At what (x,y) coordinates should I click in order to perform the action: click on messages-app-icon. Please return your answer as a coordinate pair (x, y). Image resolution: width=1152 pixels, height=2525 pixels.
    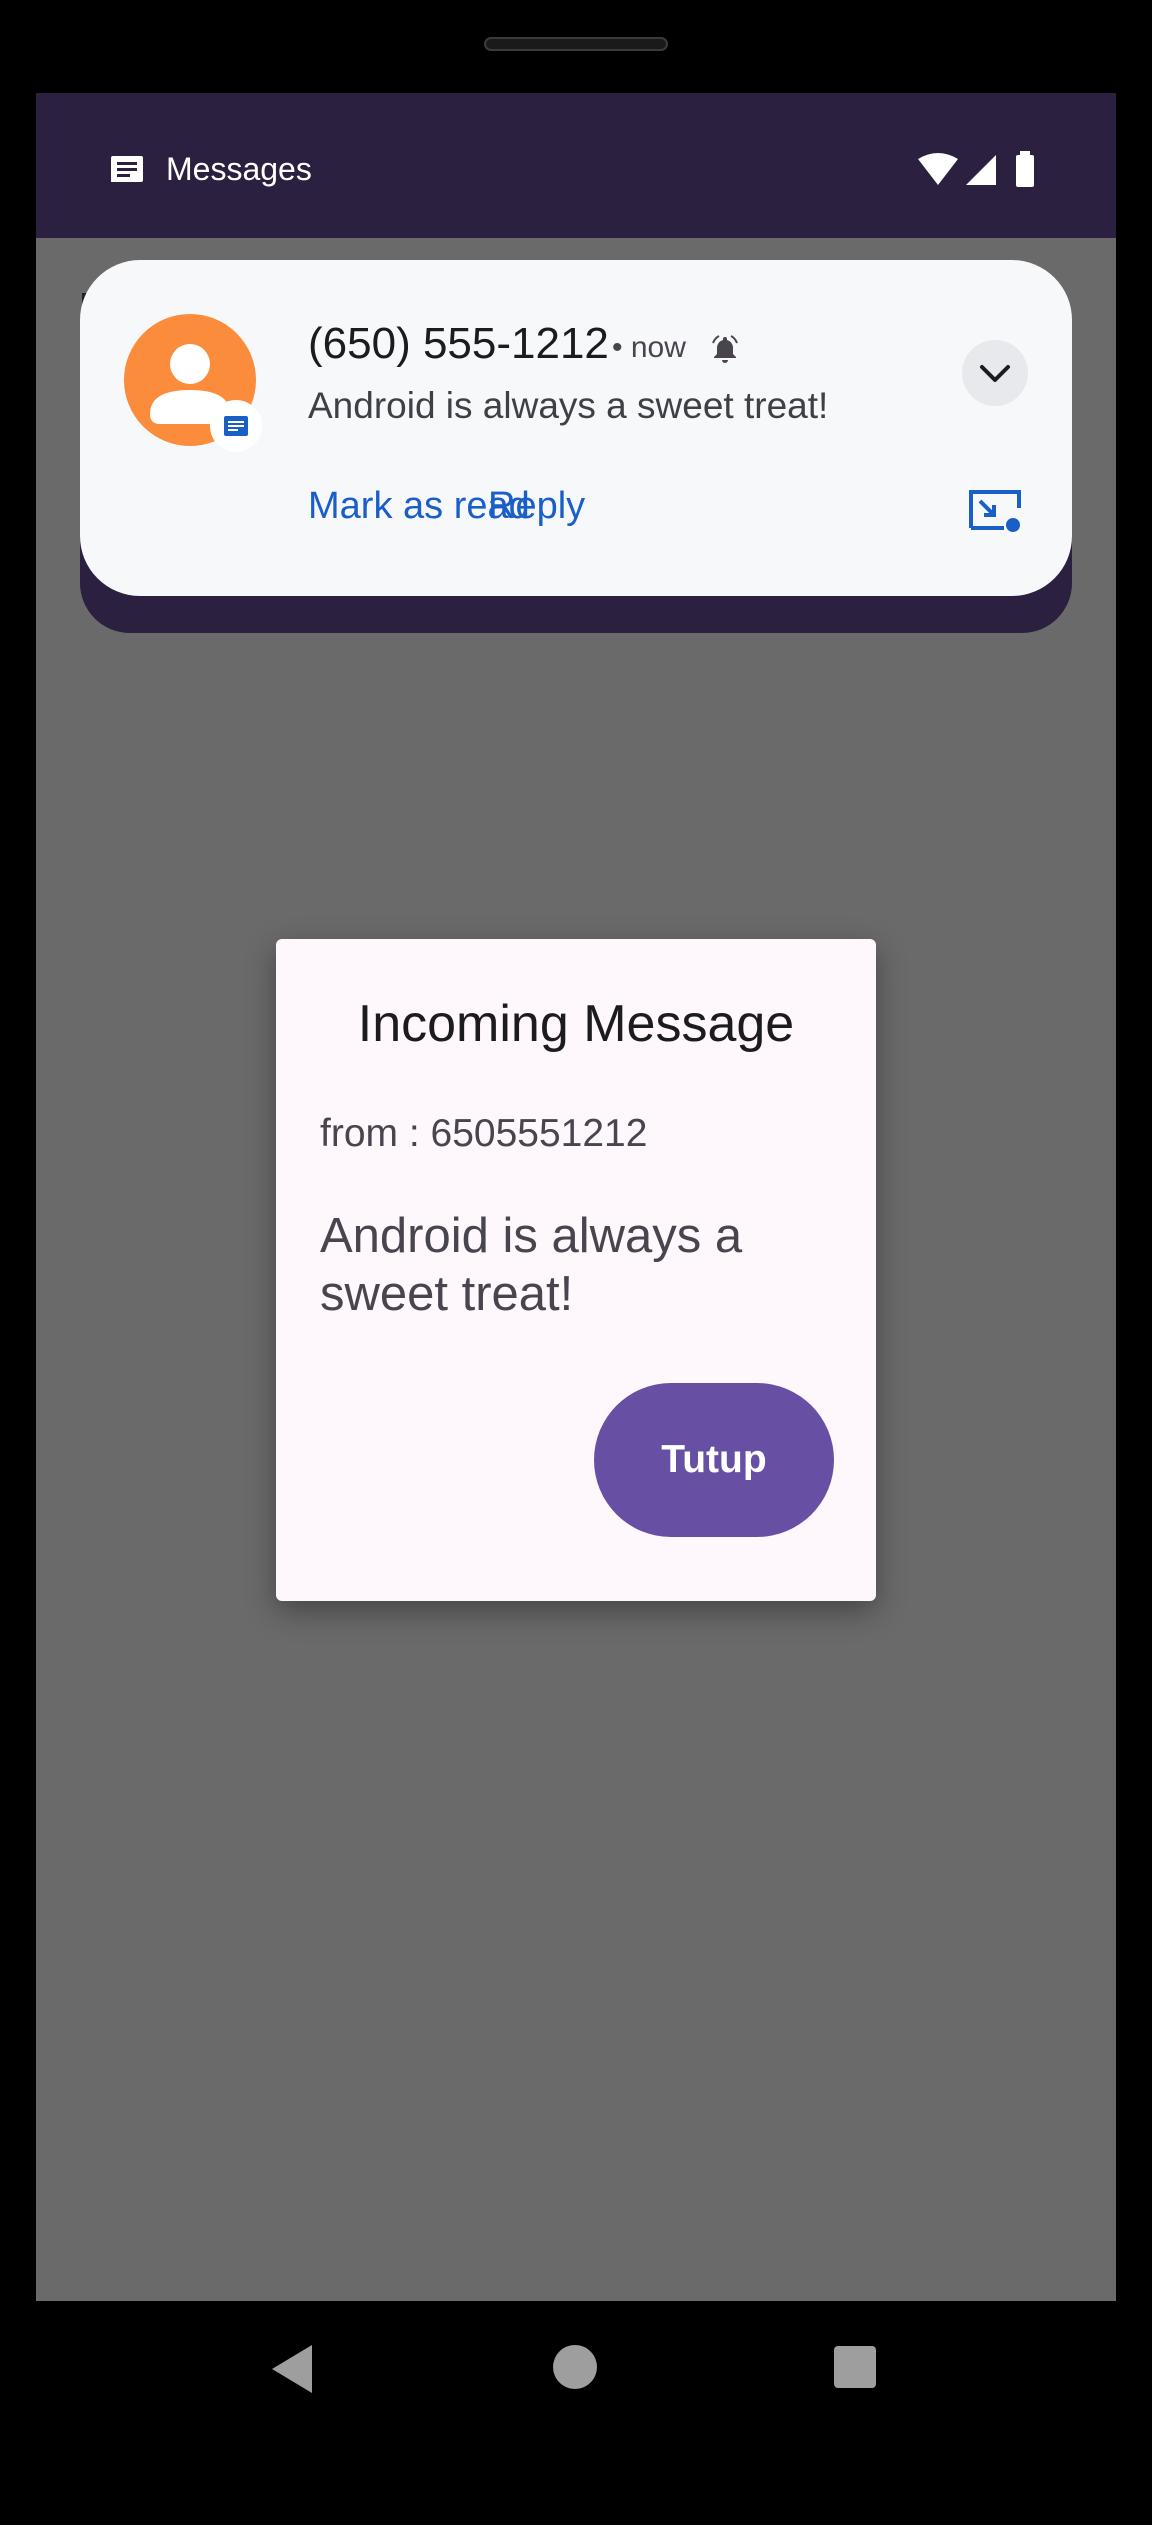
    Looking at the image, I should click on (127, 169).